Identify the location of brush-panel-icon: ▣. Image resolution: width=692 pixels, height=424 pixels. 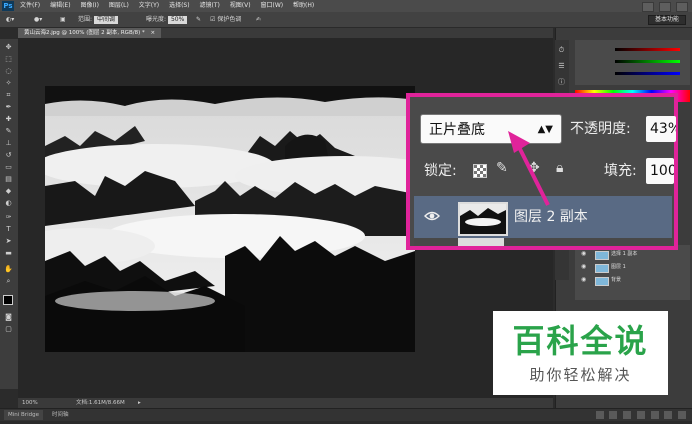
(63, 19).